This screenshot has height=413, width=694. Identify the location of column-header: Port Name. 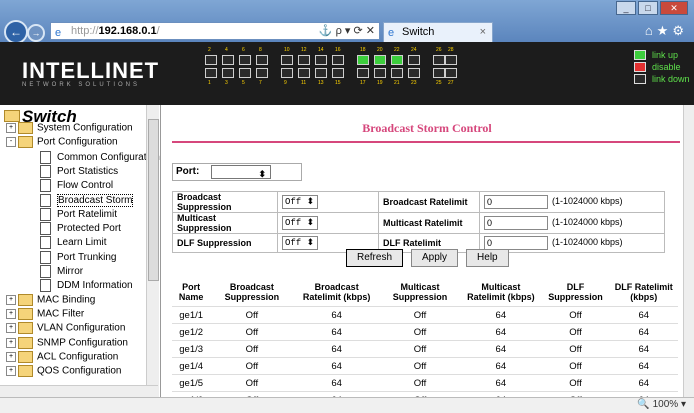
(191, 292).